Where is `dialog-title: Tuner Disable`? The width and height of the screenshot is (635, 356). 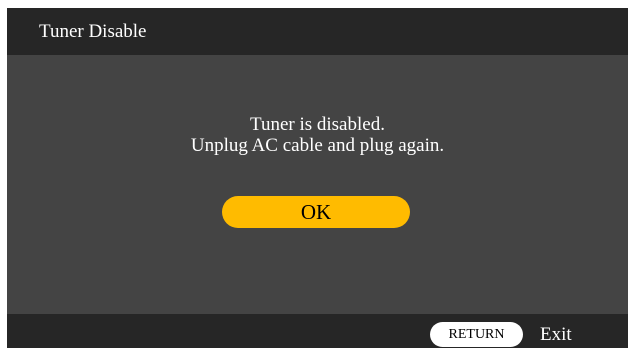 dialog-title: Tuner Disable is located at coordinates (93, 31).